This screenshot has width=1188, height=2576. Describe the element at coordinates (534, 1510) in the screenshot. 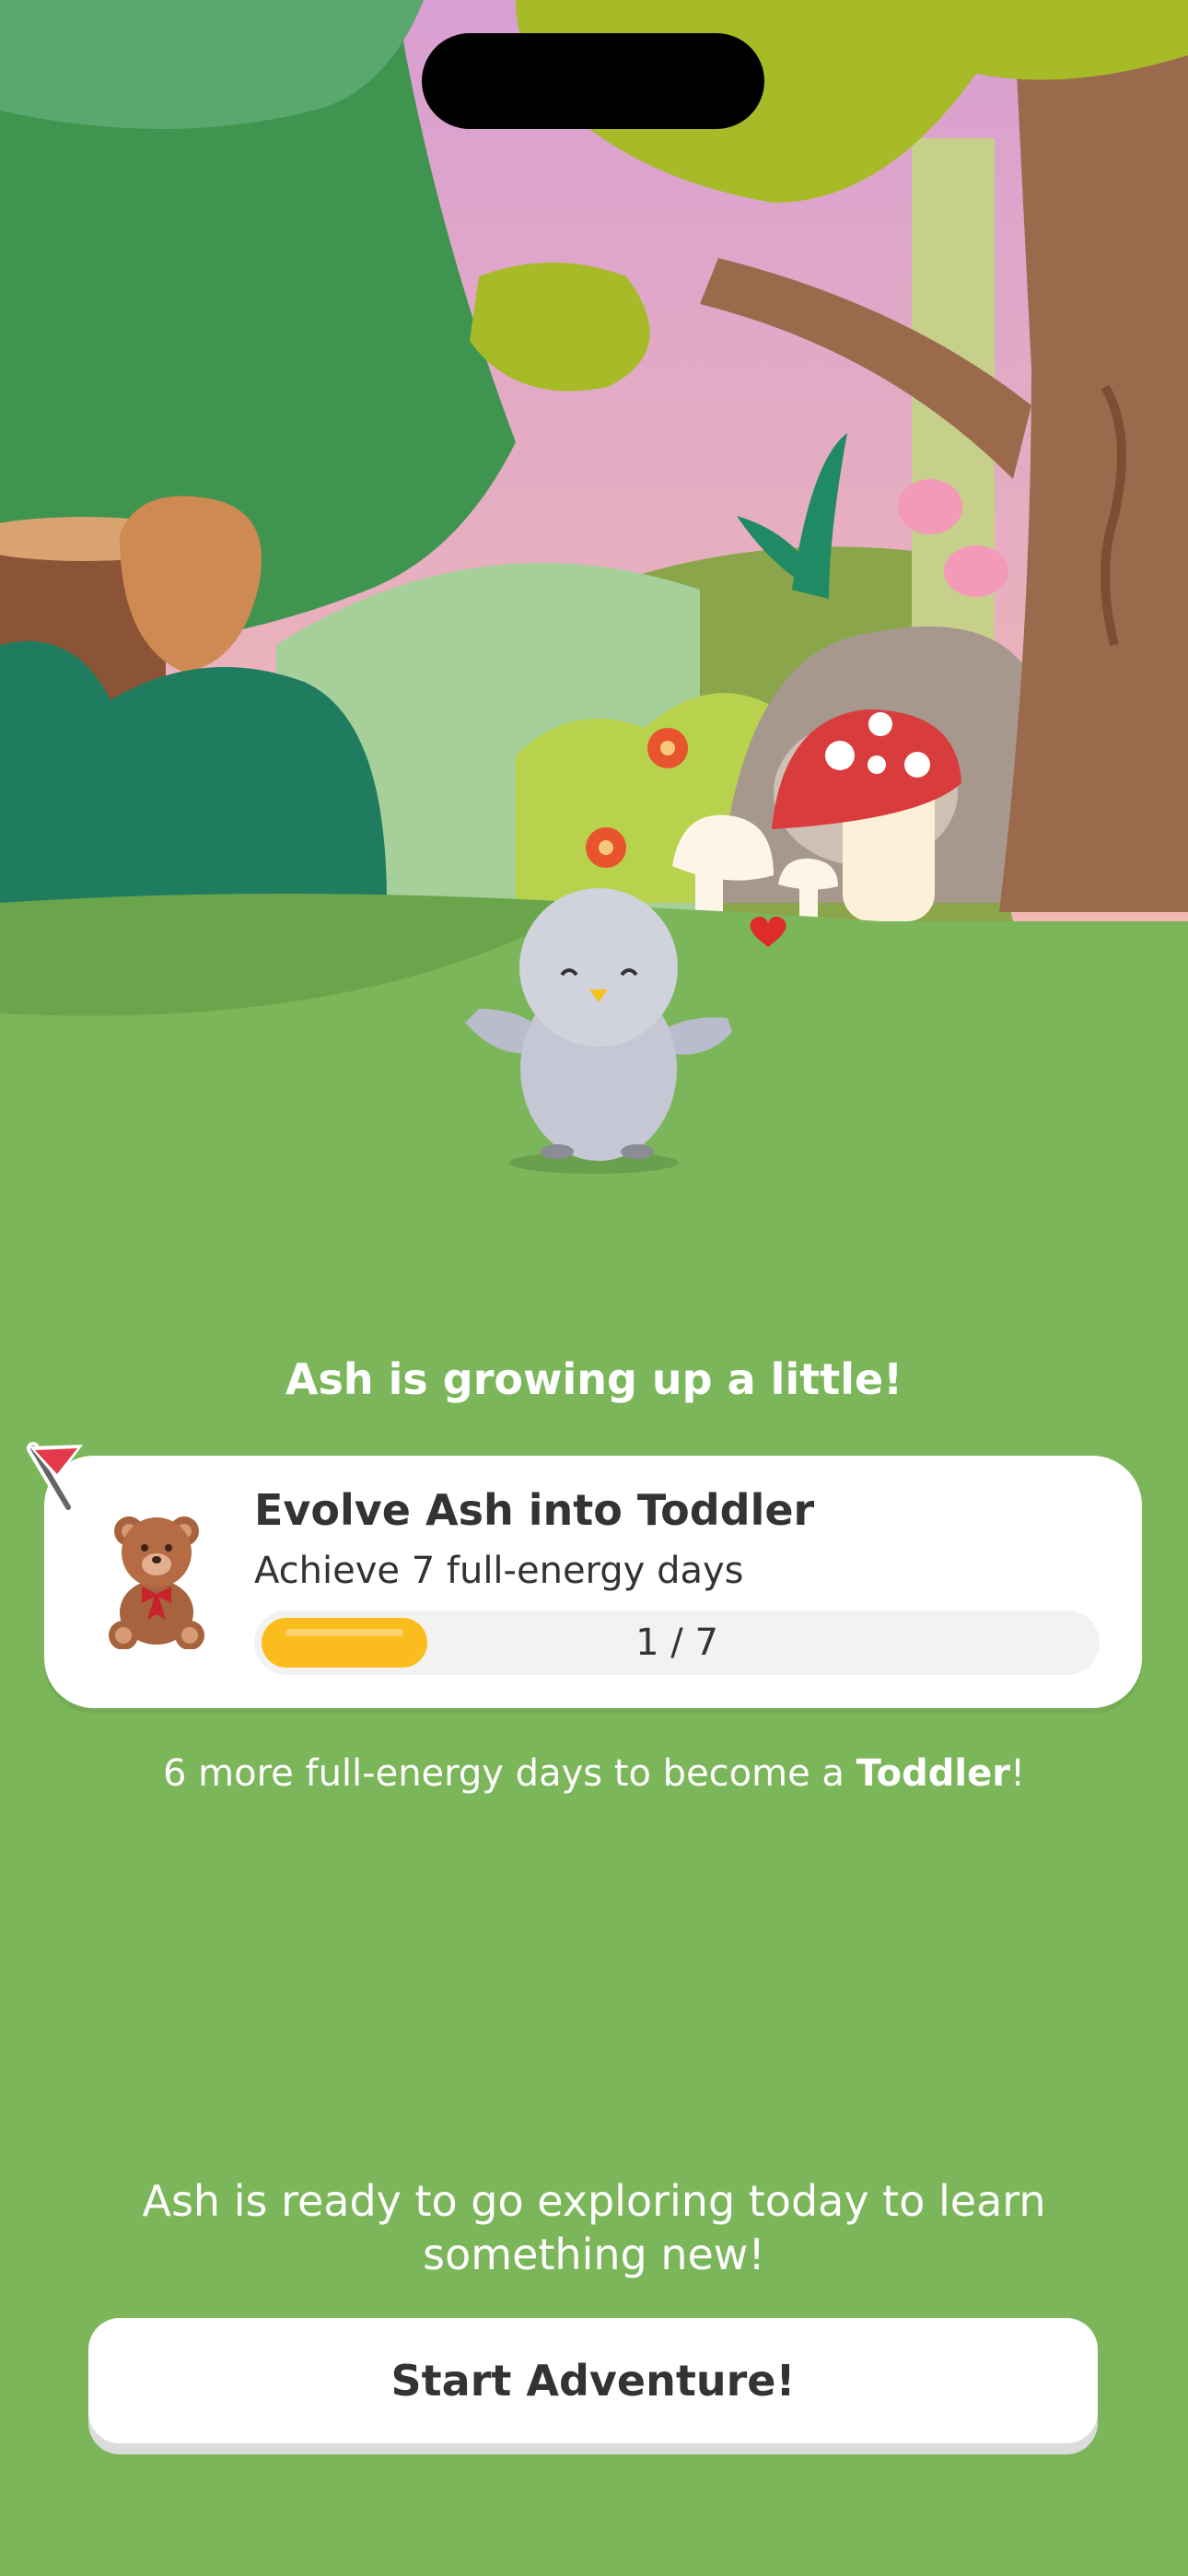

I see `goal-title: Evolve Ash into Toddler` at that location.